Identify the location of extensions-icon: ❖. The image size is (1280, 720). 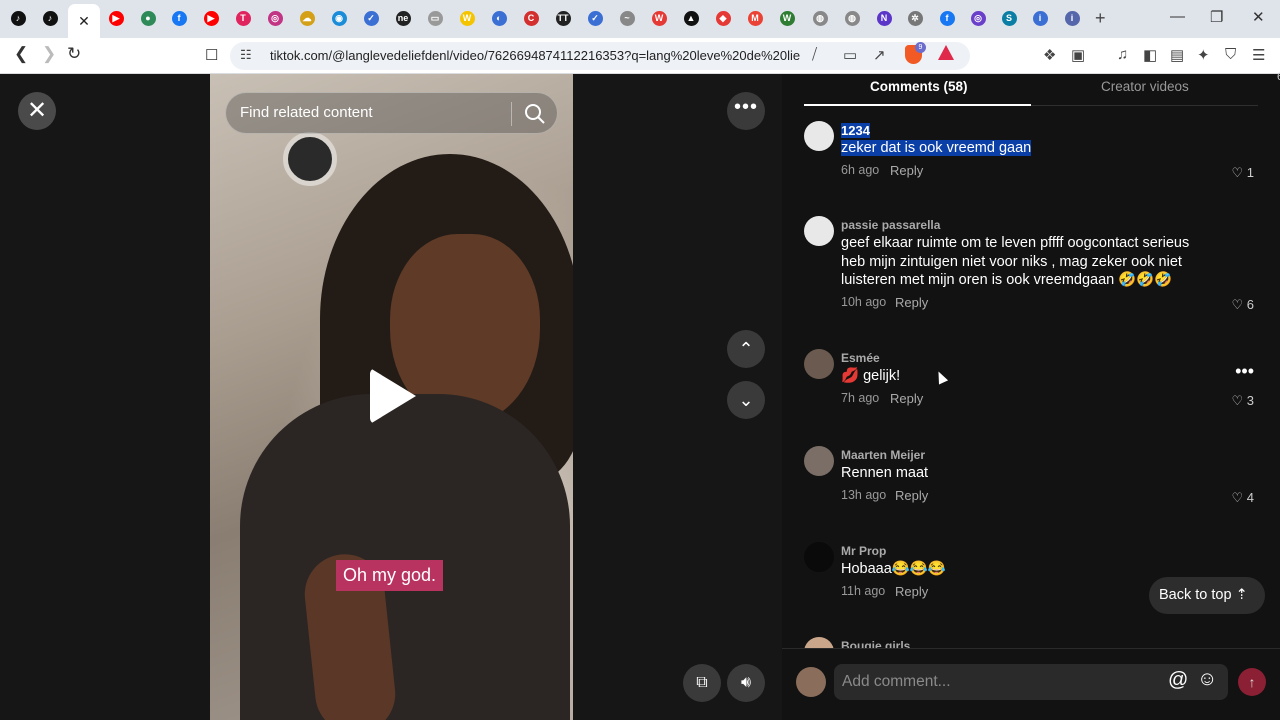
(1049, 55).